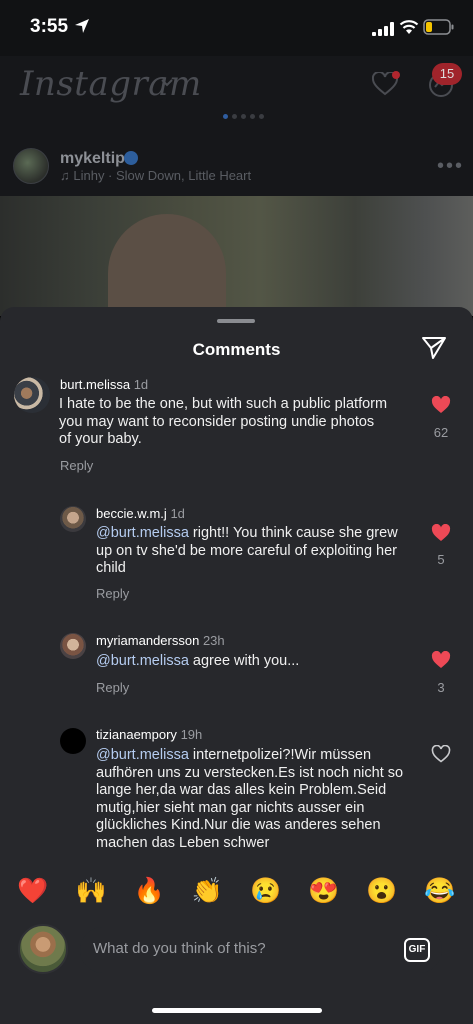 The width and height of the screenshot is (473, 1024). I want to click on sheet-title: Comments, so click(236, 349).